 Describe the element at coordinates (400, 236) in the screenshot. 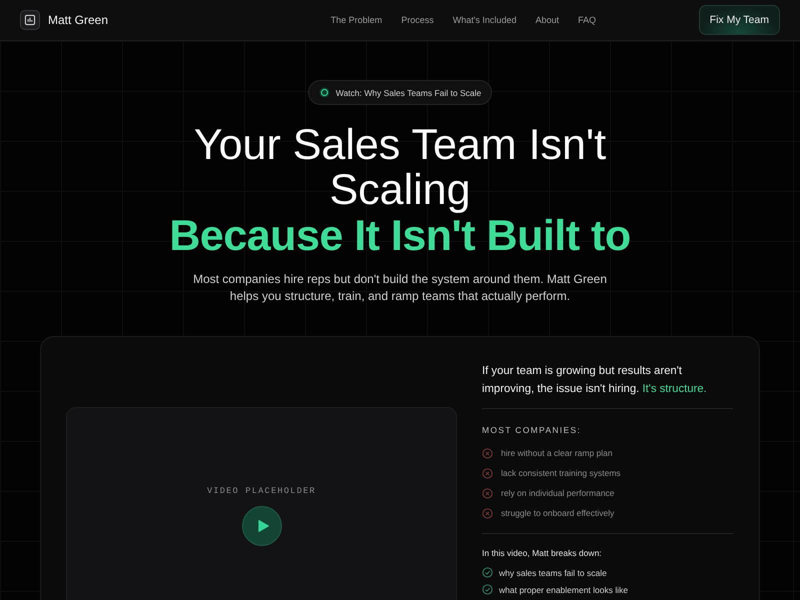

I see `headline-accent: Because It Isn't Built to` at that location.